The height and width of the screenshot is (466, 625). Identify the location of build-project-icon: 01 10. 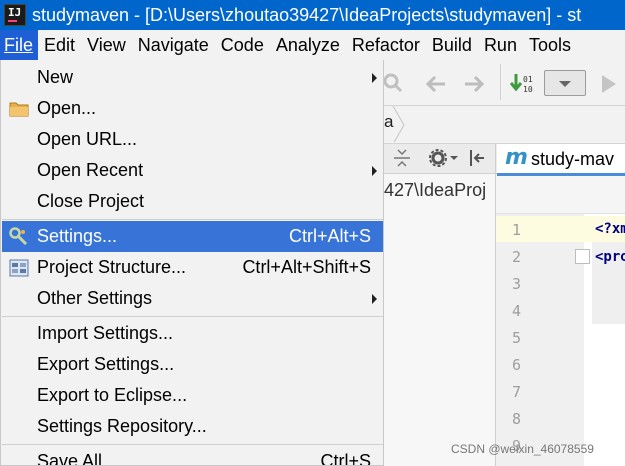
(523, 84).